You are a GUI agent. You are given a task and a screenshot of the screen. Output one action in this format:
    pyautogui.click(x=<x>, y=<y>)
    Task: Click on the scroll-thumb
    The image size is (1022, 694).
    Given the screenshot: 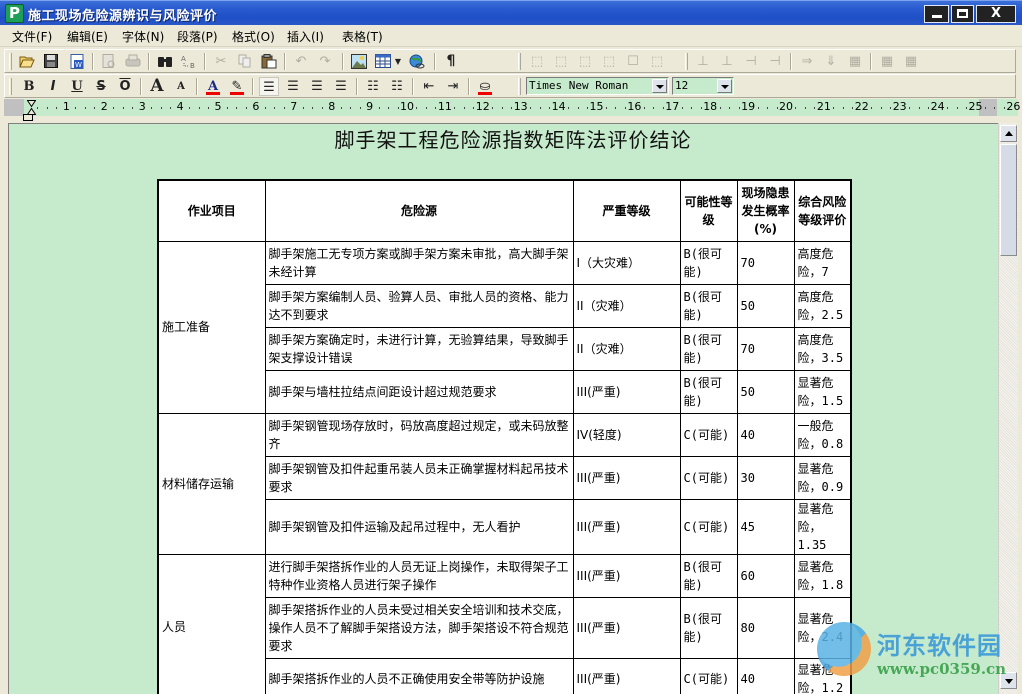 What is the action you would take?
    pyautogui.click(x=1008, y=200)
    